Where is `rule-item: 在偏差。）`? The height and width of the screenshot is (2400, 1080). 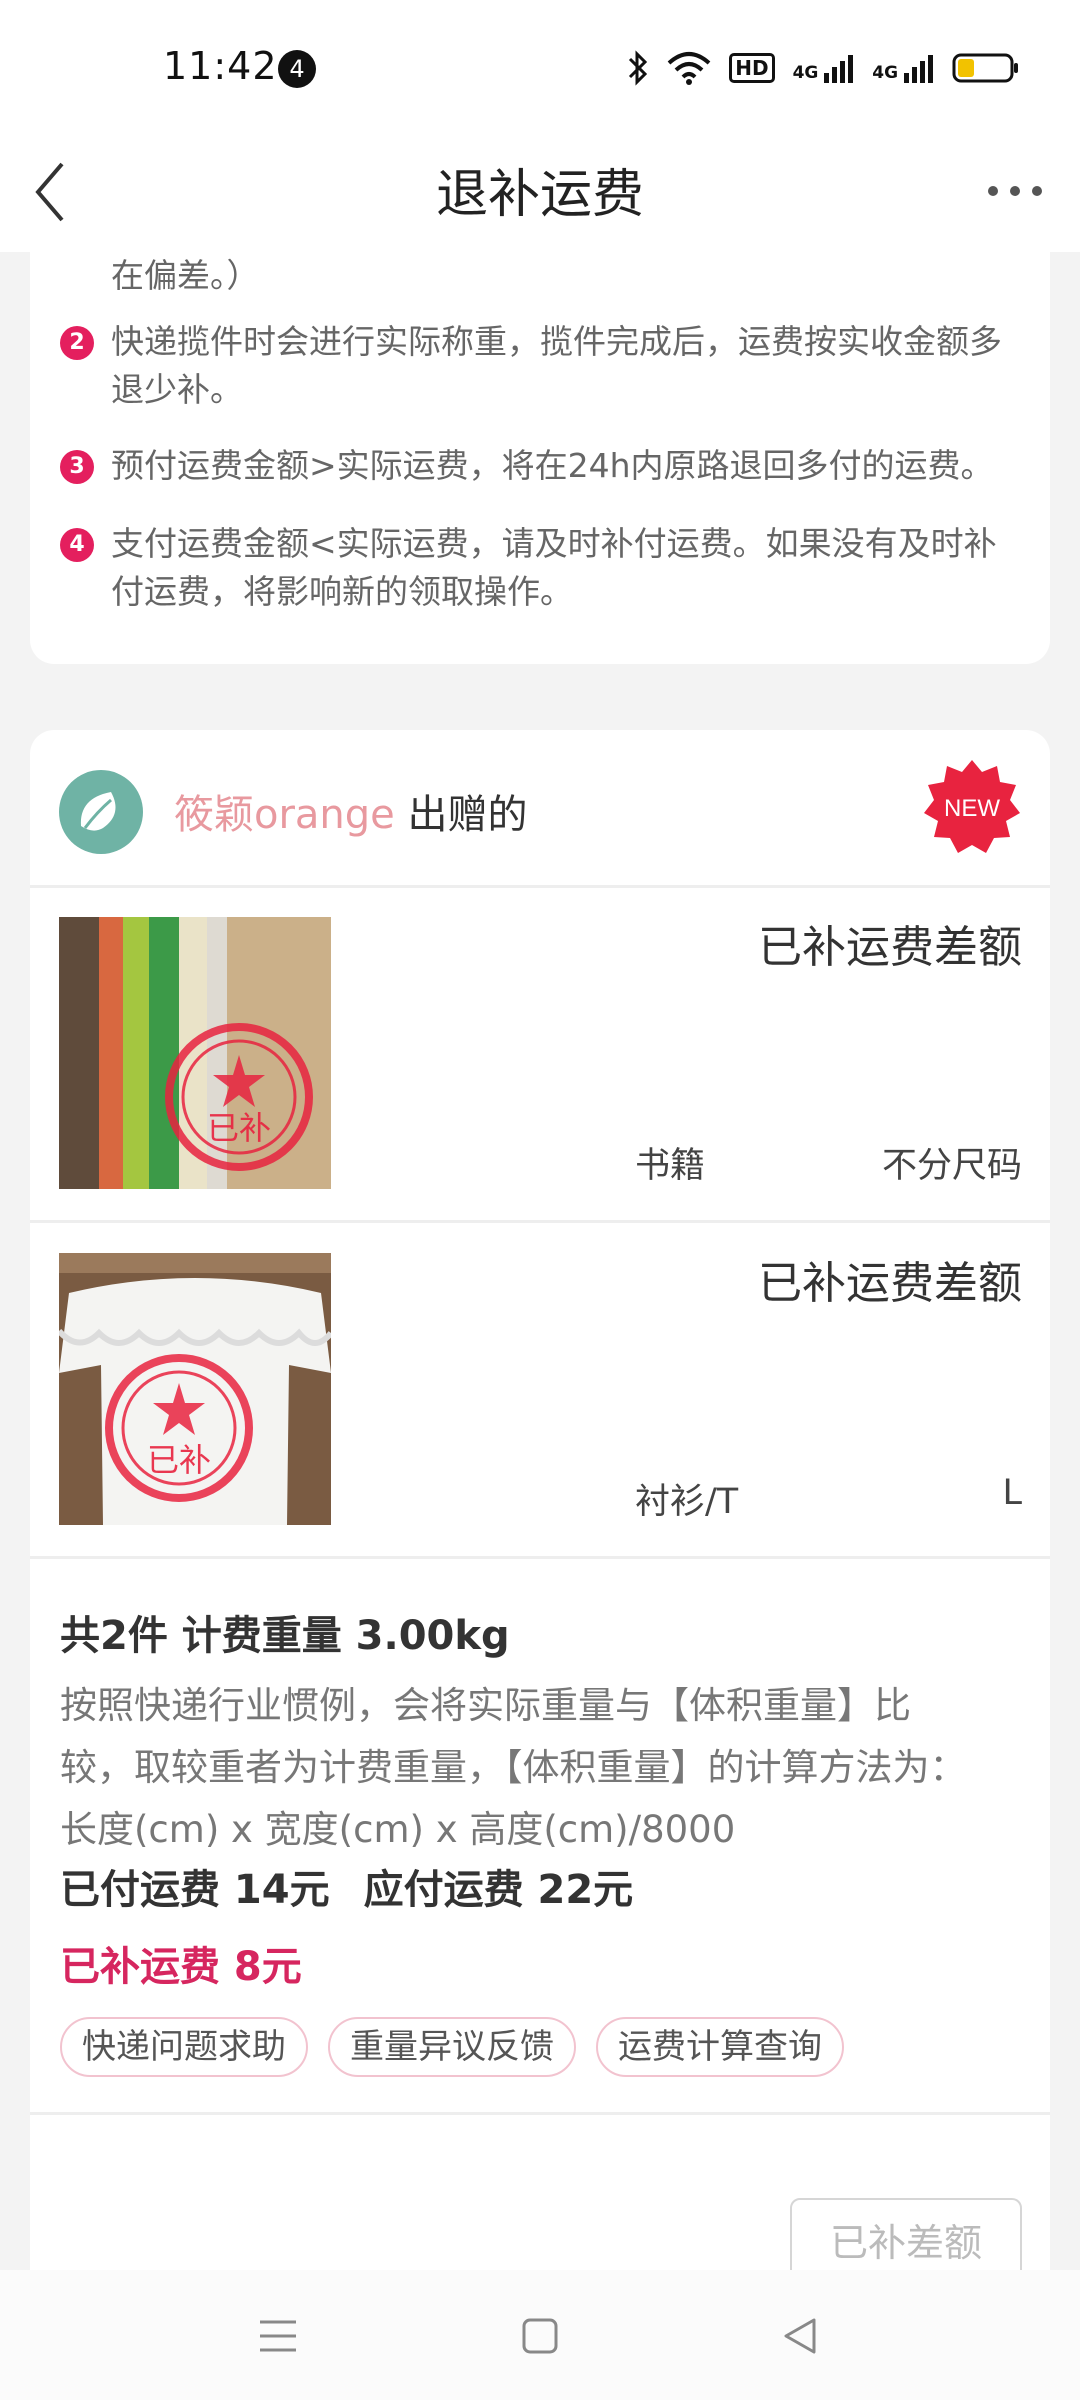
rule-item: 在偏差。） is located at coordinates (535, 276).